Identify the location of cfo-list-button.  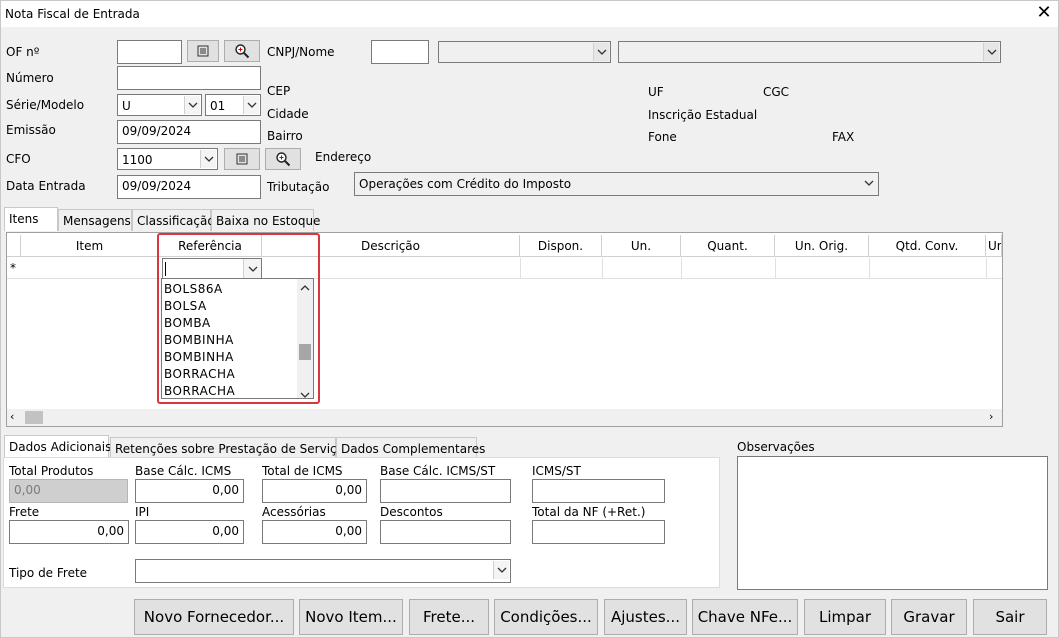
(242, 159).